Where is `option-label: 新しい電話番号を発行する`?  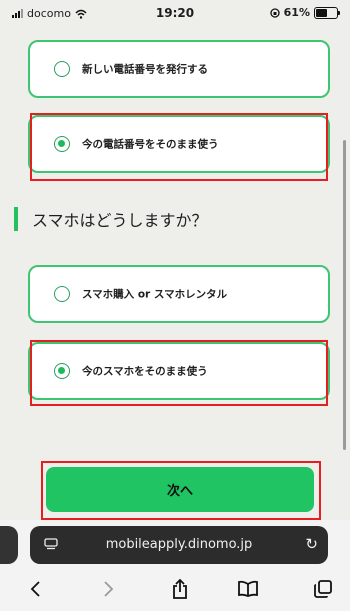
option-label: 新しい電話番号を発行する is located at coordinates (145, 69).